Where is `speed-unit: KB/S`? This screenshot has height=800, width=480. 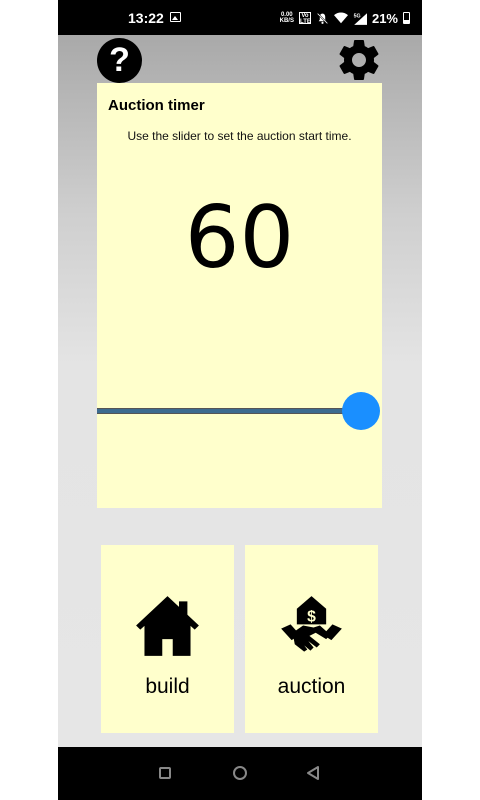 speed-unit: KB/S is located at coordinates (286, 21).